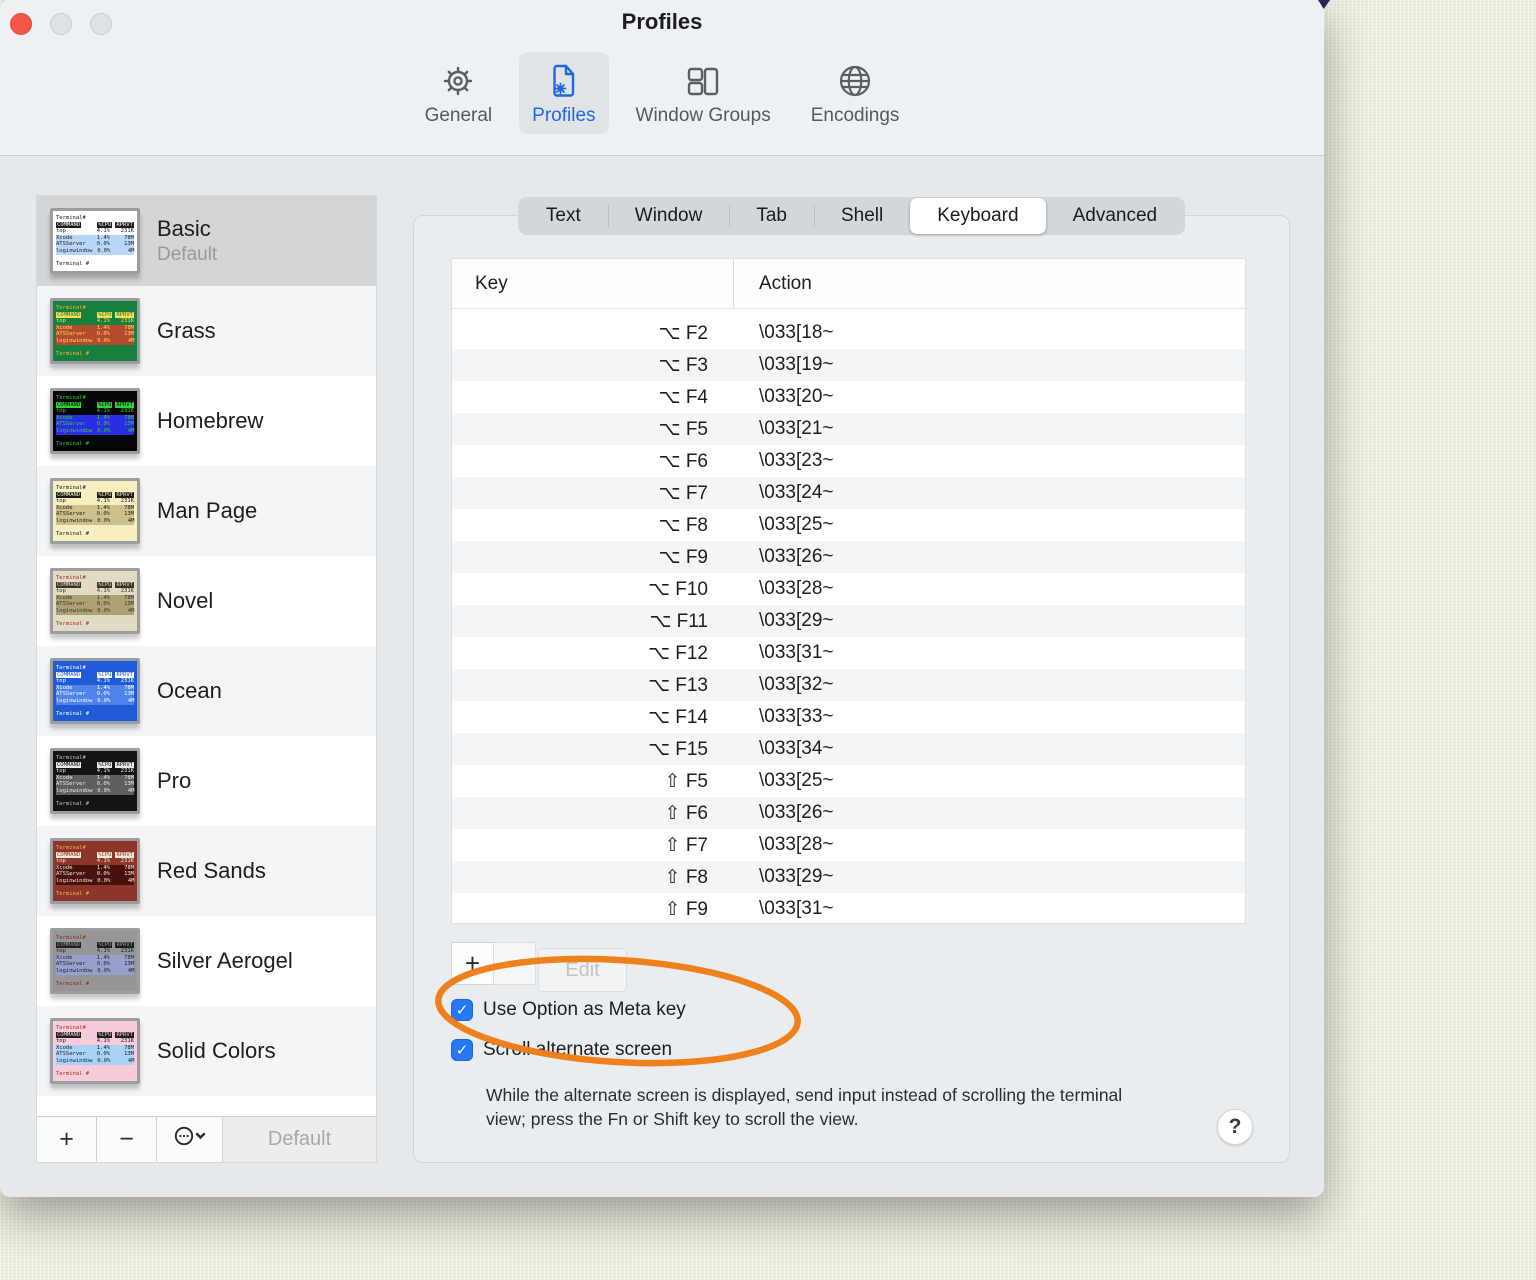 The image size is (1536, 1280). I want to click on table-row: ⌥ F13 \033[32~, so click(848, 685).